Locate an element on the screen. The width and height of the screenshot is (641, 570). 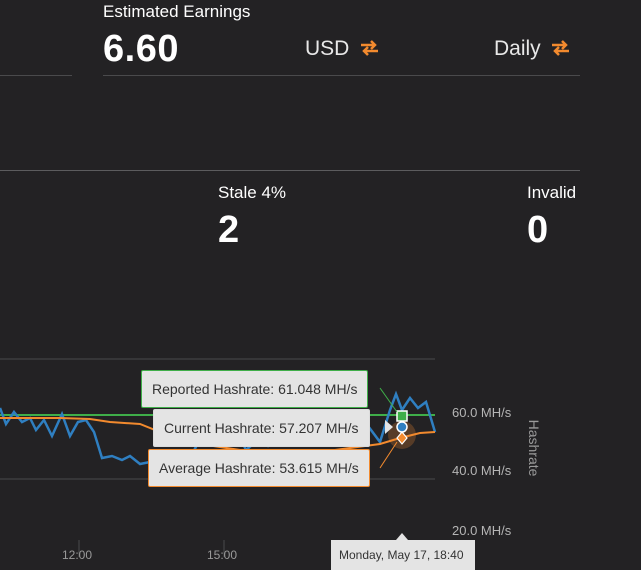
period-toggle: Daily is located at coordinates (532, 49).